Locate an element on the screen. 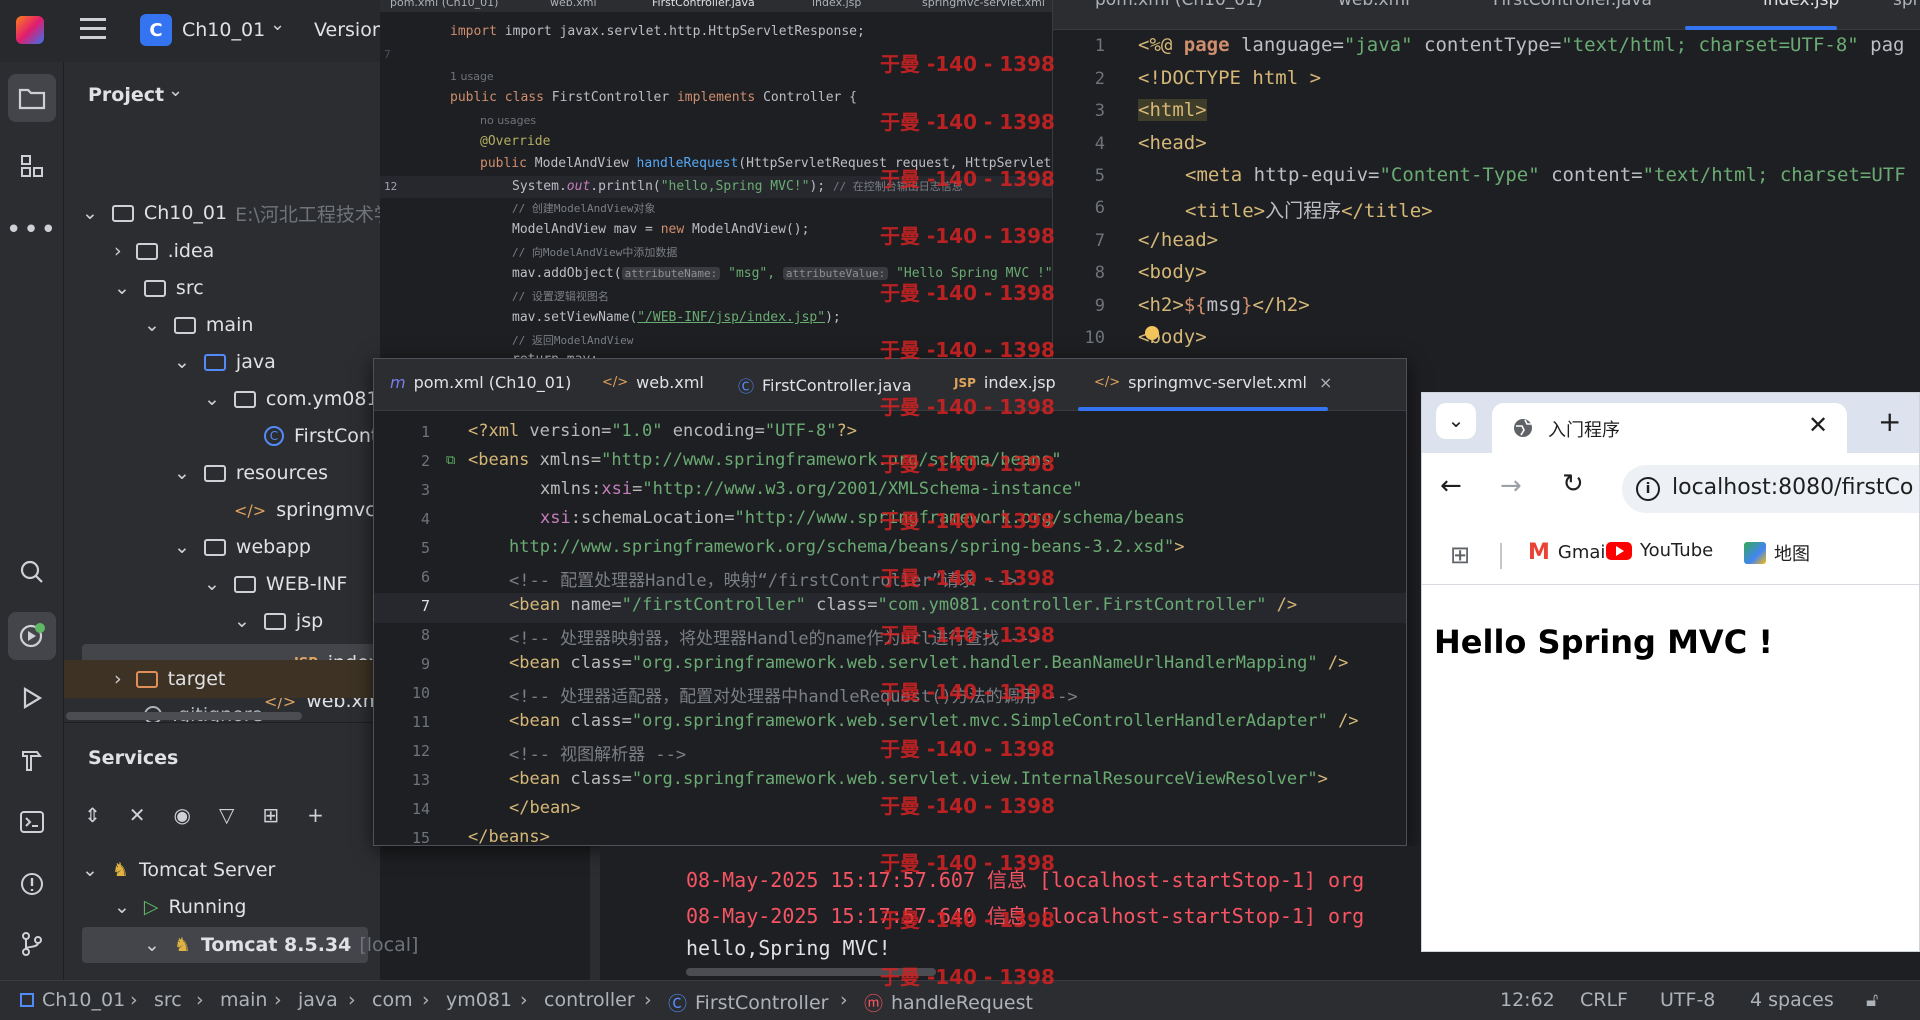  terminal-icon is located at coordinates (32, 822).